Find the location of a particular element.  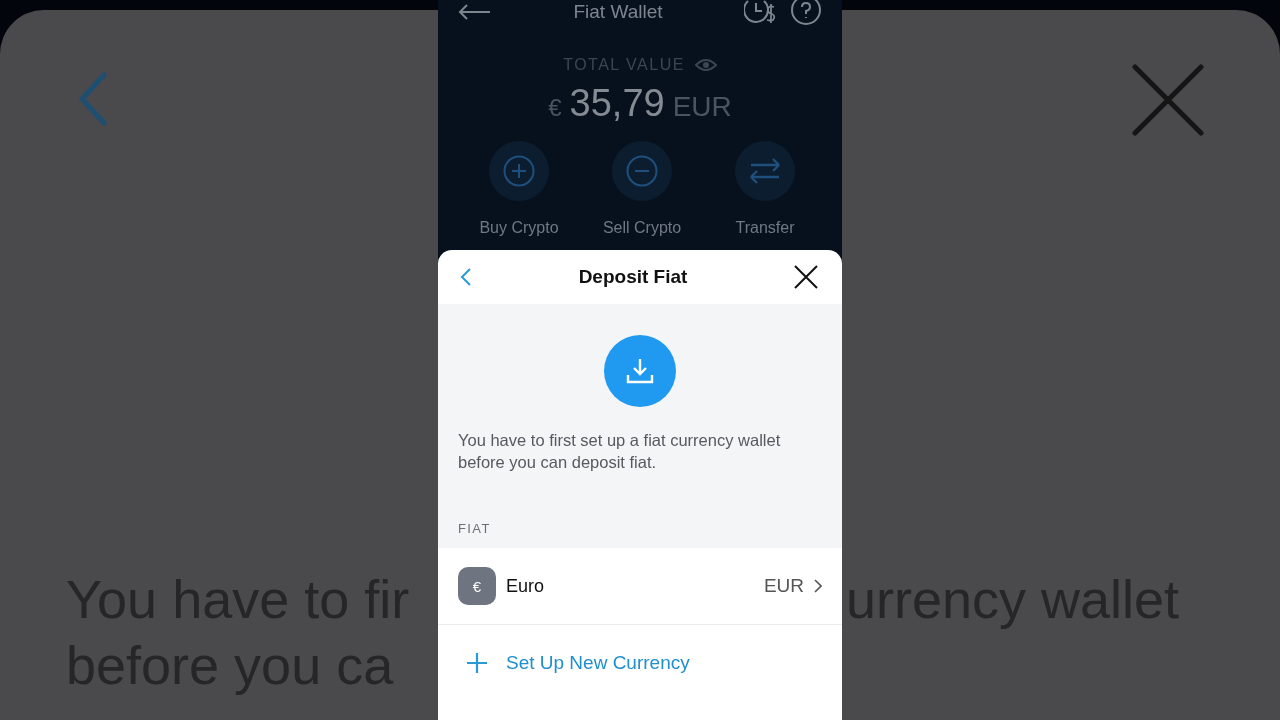

currency-name: Euro is located at coordinates (526, 586).